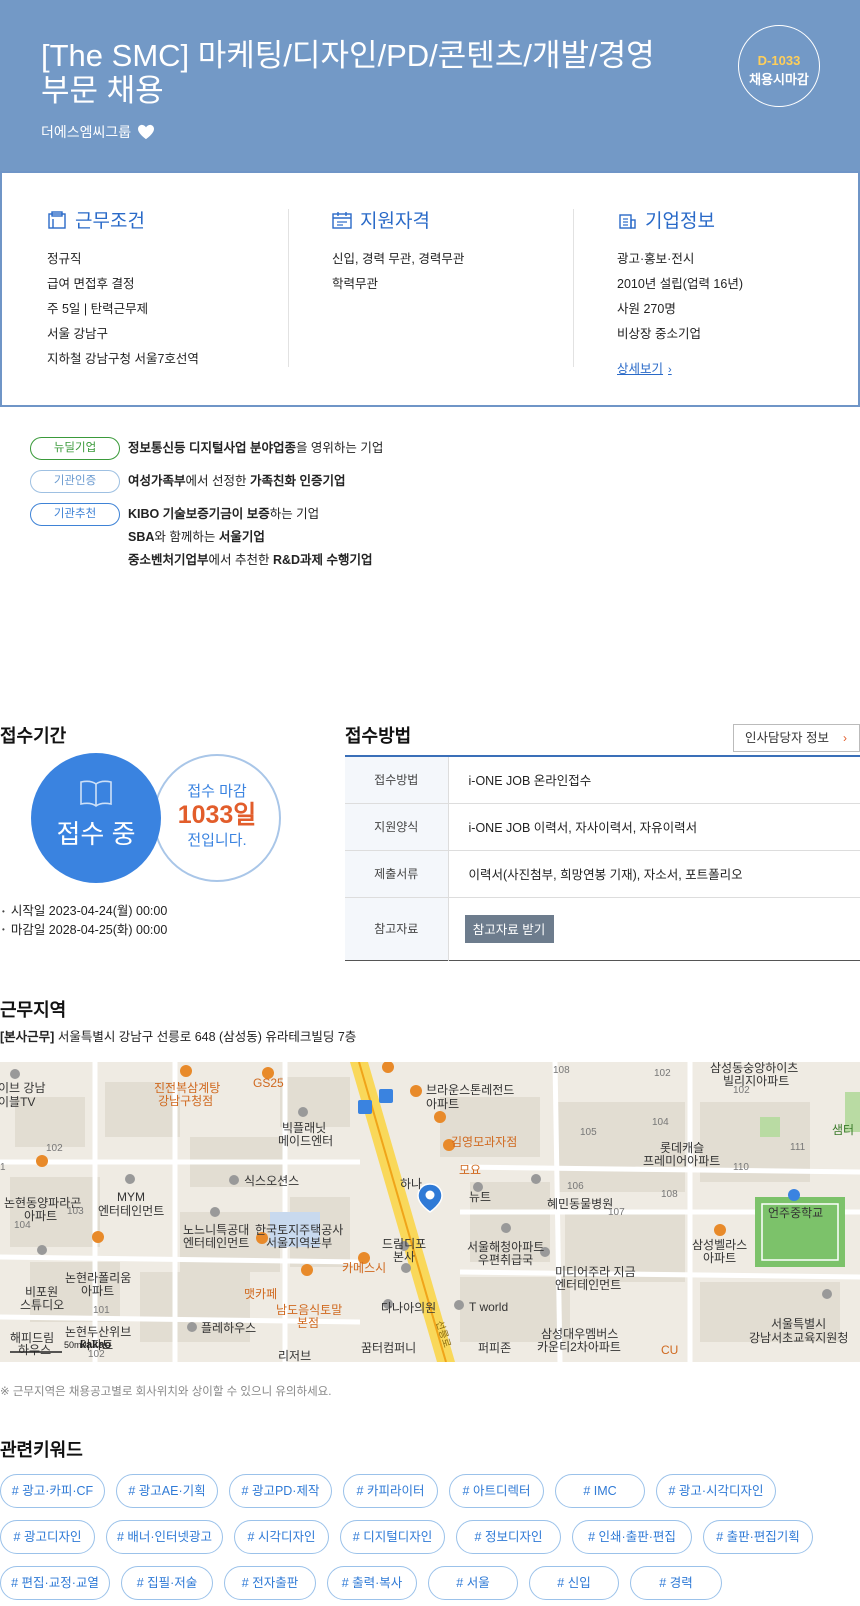 The image size is (860, 1606). I want to click on work-item: 서울 강남구, so click(77, 334).